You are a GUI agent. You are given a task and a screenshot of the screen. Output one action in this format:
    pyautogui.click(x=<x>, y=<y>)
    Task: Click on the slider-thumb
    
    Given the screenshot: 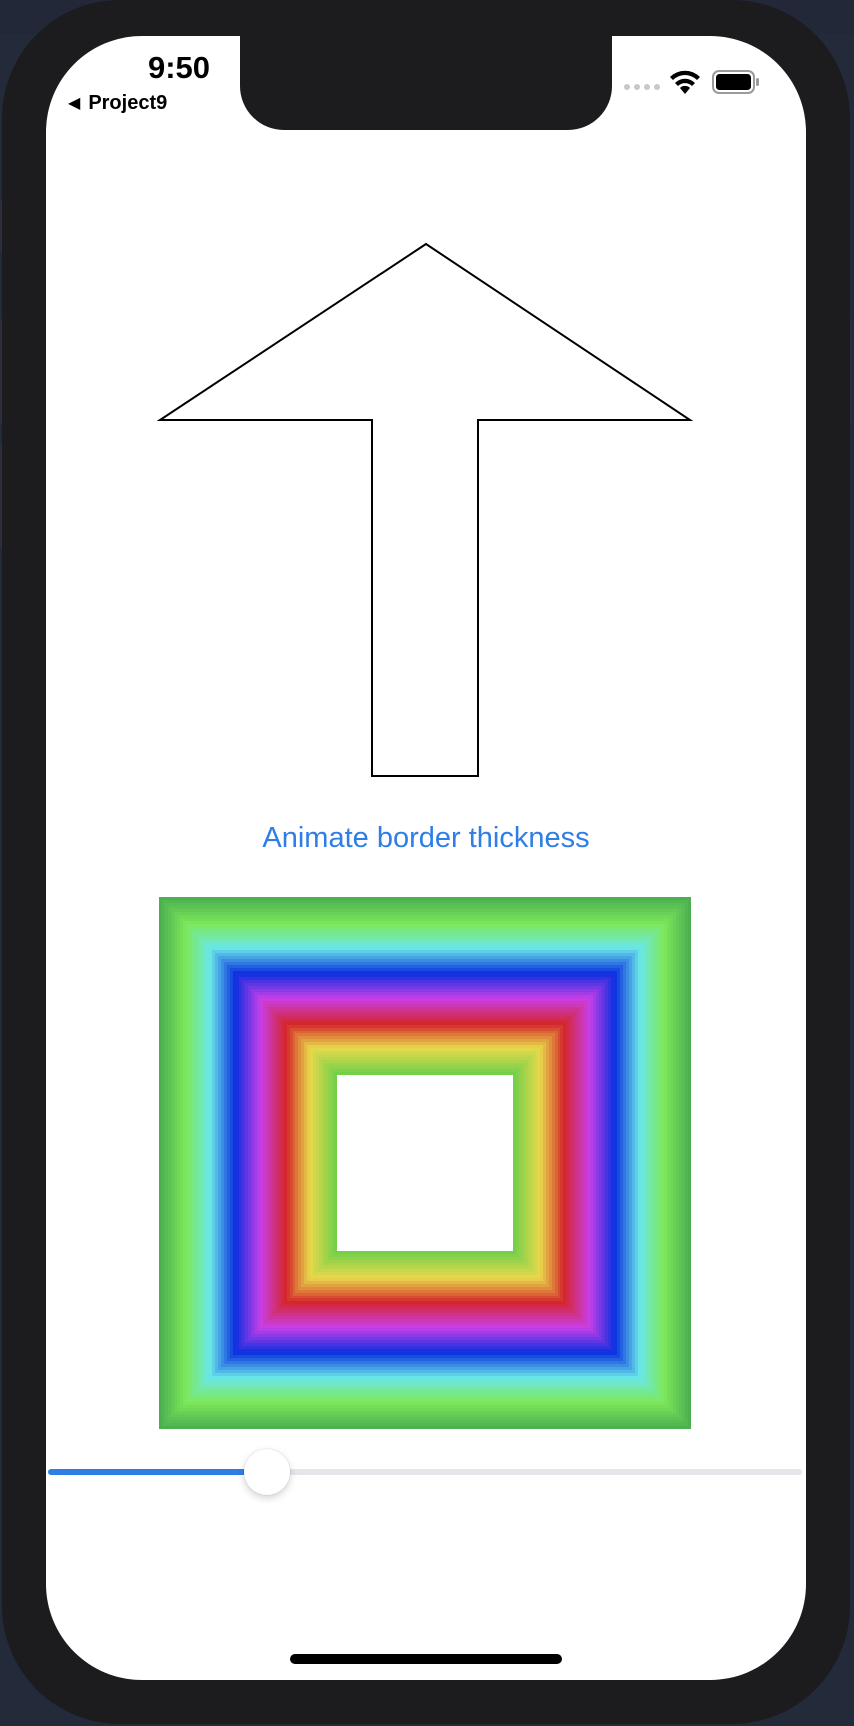 What is the action you would take?
    pyautogui.click(x=266, y=1472)
    